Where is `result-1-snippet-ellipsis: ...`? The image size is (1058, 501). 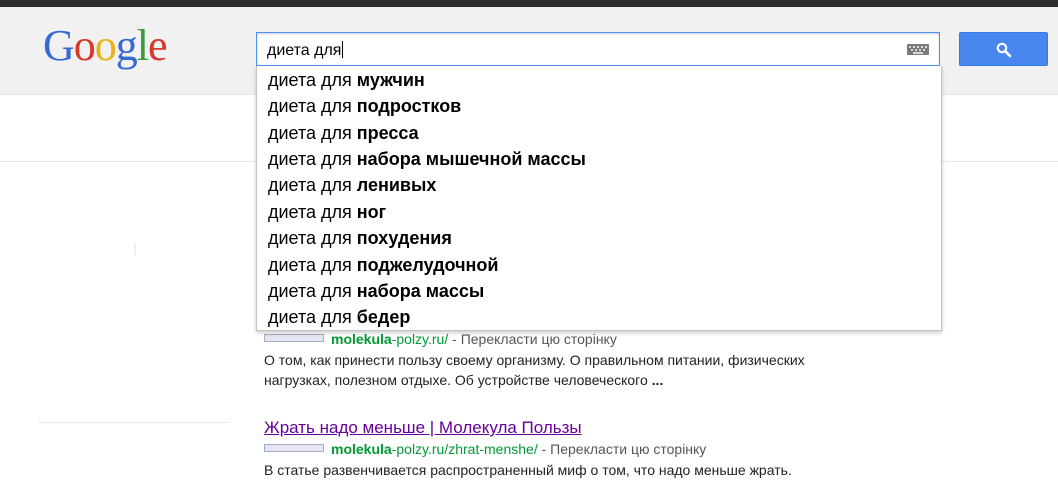
result-1-snippet-ellipsis: ... is located at coordinates (657, 380).